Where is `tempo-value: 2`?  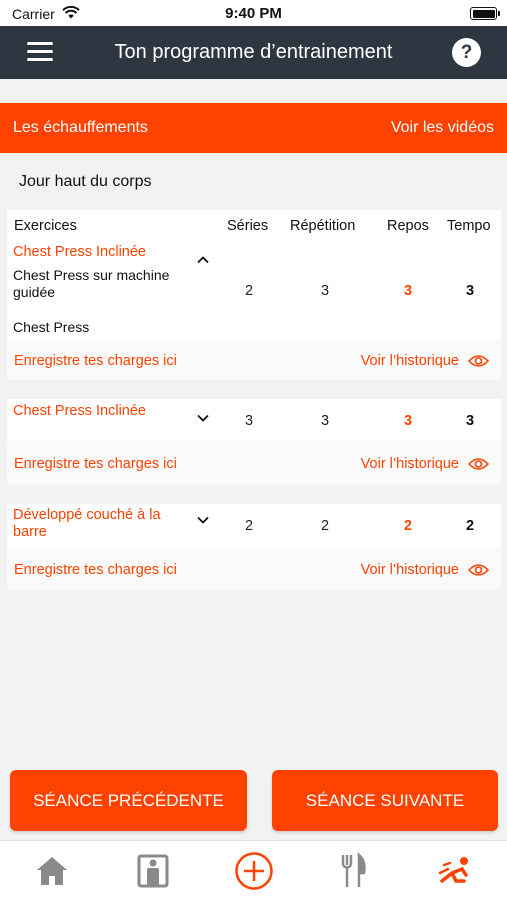 tempo-value: 2 is located at coordinates (470, 526).